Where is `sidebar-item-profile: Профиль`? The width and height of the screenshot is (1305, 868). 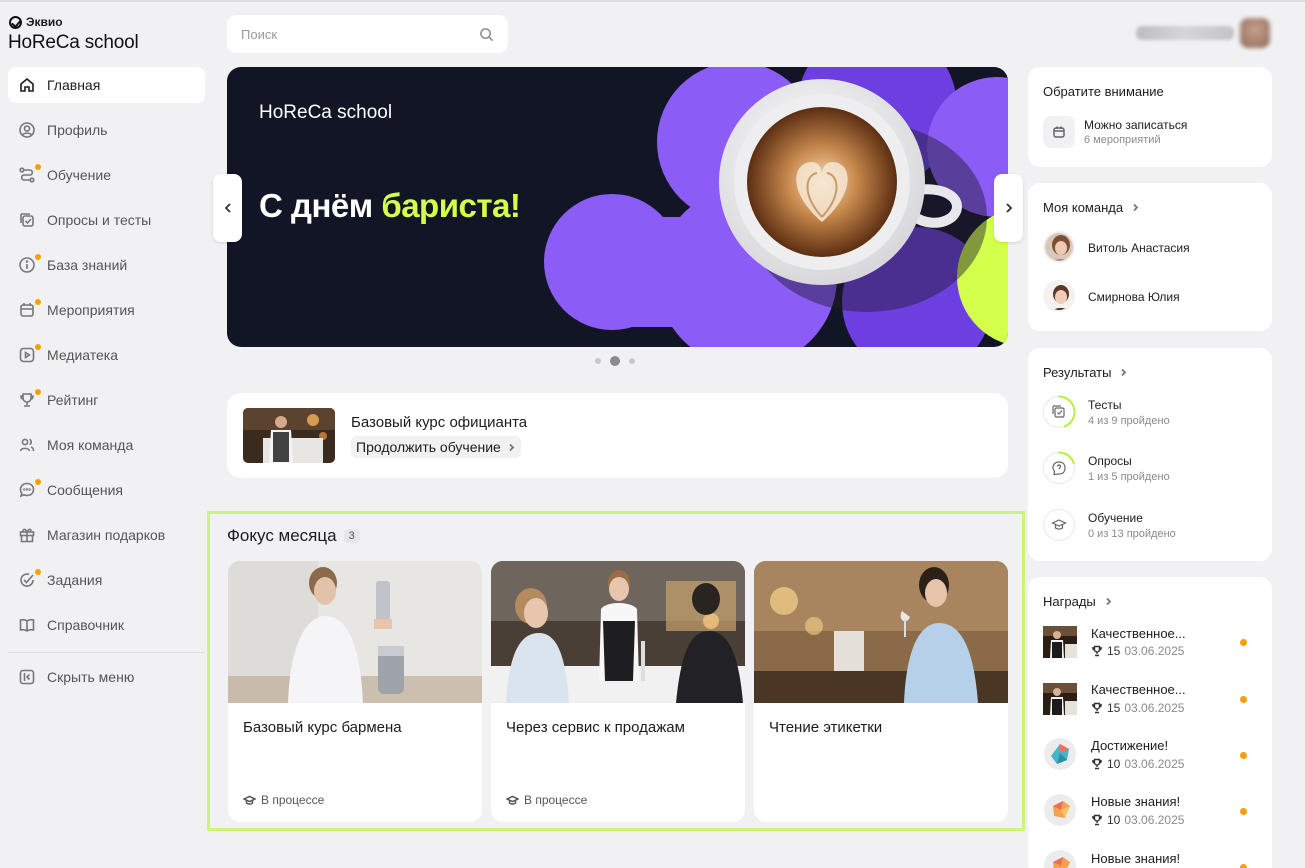
sidebar-item-profile: Профиль is located at coordinates (106, 130).